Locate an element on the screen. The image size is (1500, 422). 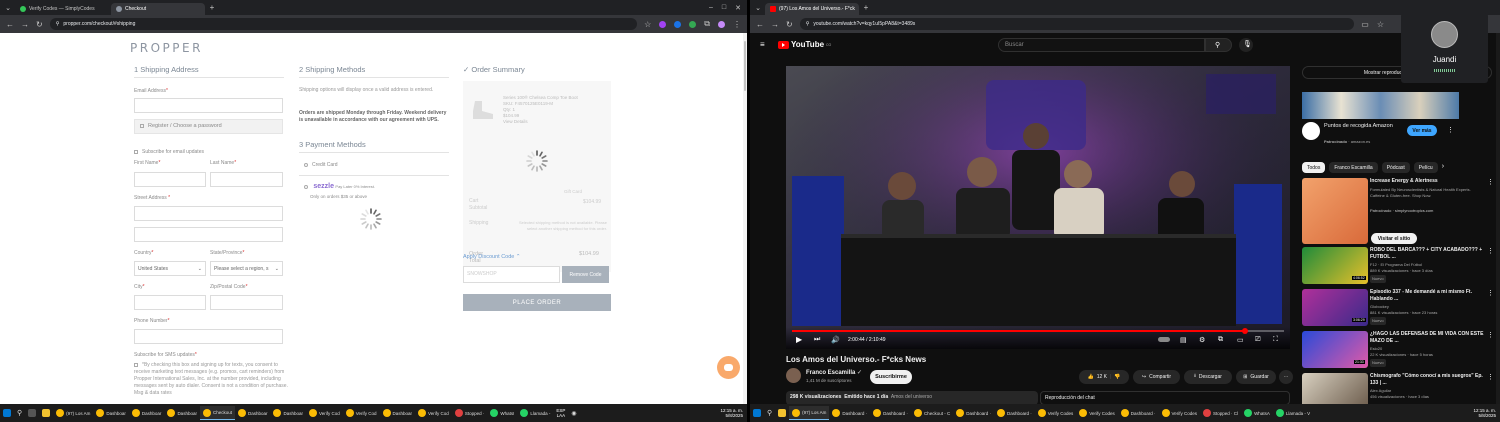
phone-field is located at coordinates (208, 336).